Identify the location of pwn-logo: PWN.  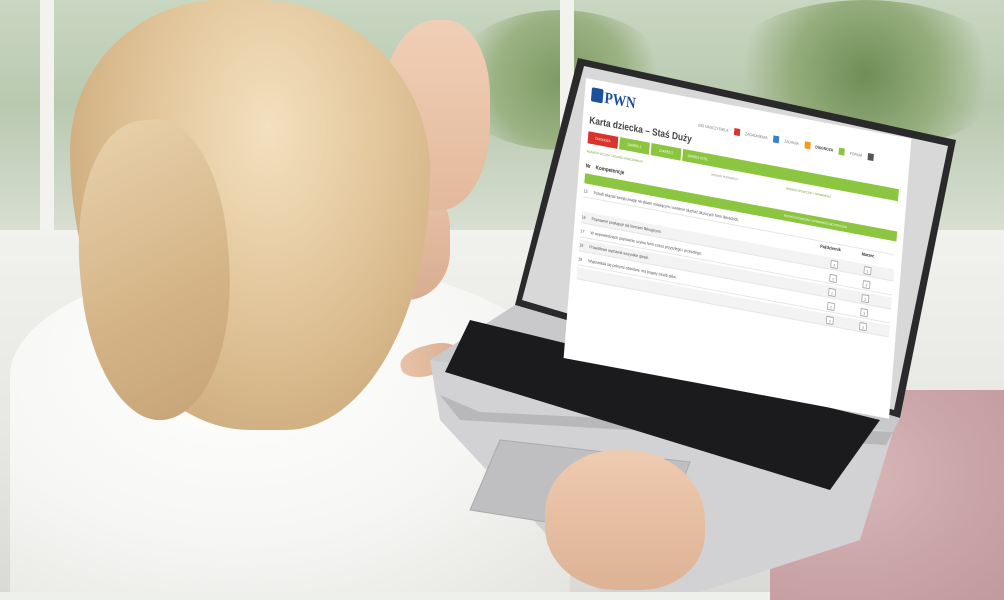
(613, 100).